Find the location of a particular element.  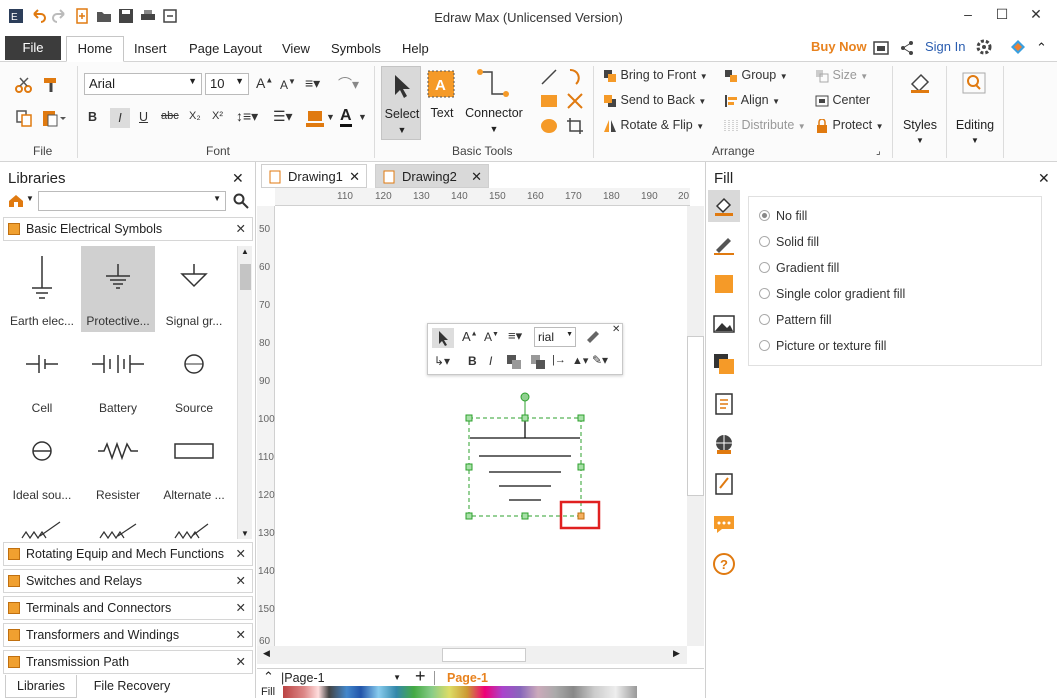

arrange-dialog-launcher-icon: ⌟ is located at coordinates (878, 151).